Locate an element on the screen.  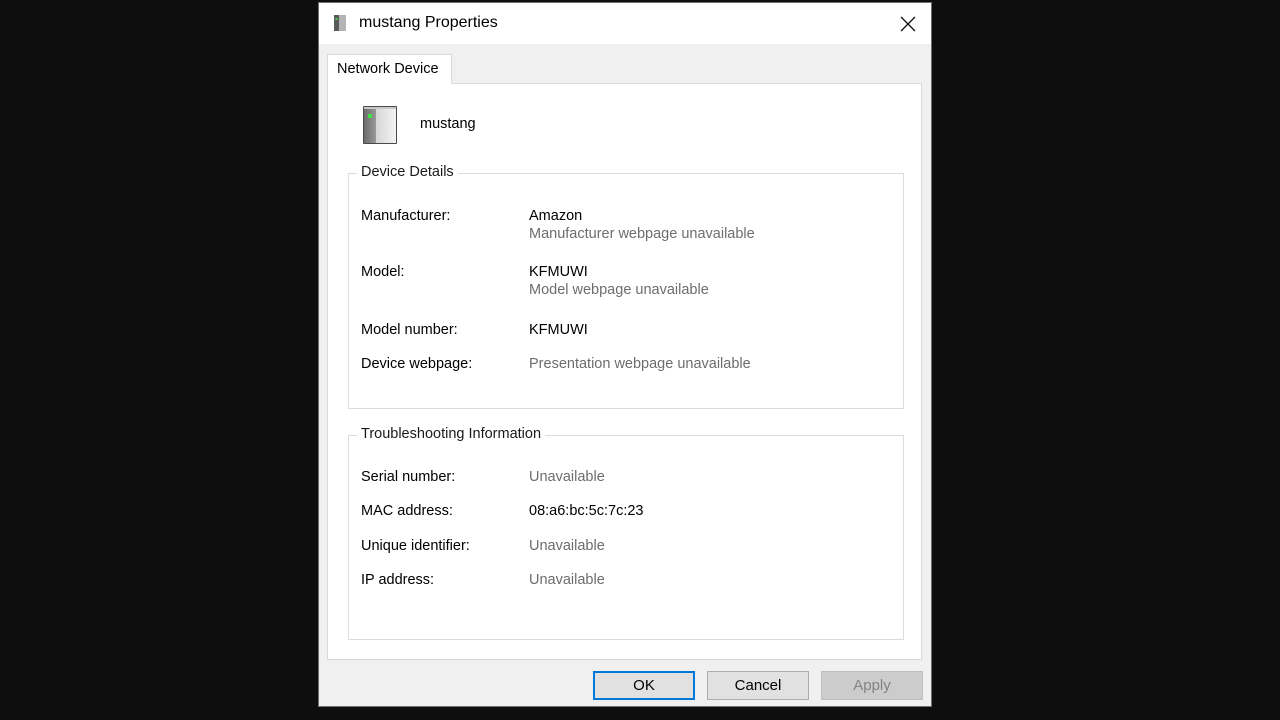
device-webpage-label: Device webpage: is located at coordinates (417, 364).